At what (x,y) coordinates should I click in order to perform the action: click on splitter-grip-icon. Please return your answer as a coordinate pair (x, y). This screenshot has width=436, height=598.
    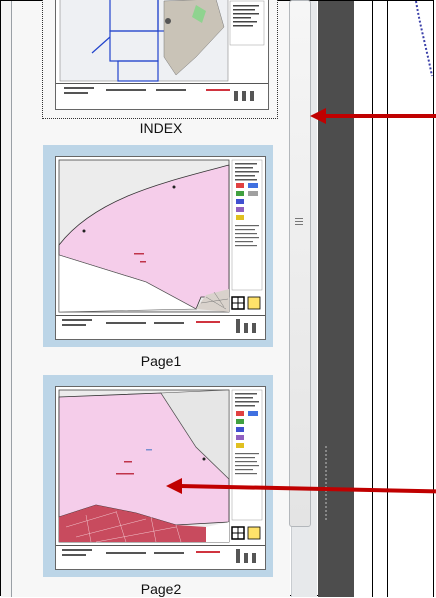
    Looking at the image, I should click on (326, 482).